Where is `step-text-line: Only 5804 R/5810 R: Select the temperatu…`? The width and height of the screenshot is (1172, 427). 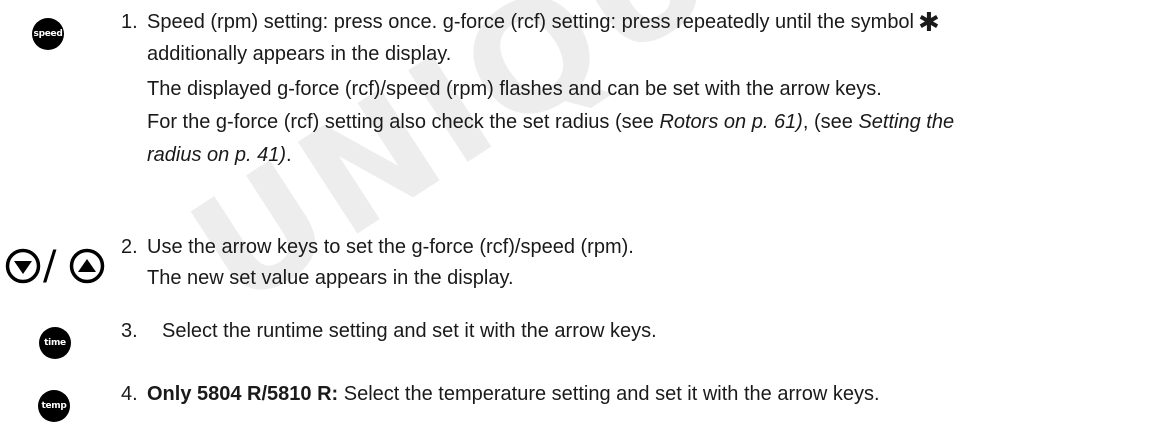
step-text-line: Only 5804 R/5810 R: Select the temperatu… is located at coordinates (513, 394).